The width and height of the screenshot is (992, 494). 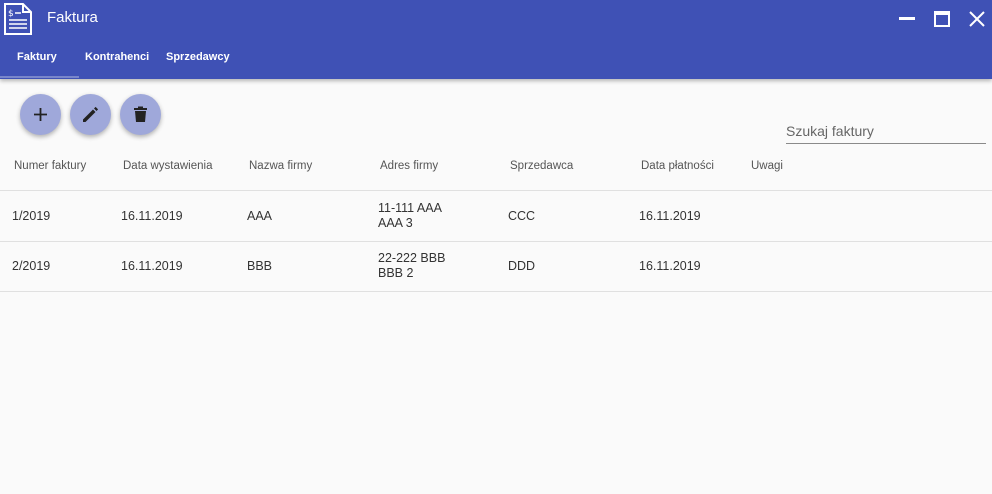 What do you see at coordinates (117, 57) in the screenshot?
I see `tab-kontrahenci: Kontrahenci` at bounding box center [117, 57].